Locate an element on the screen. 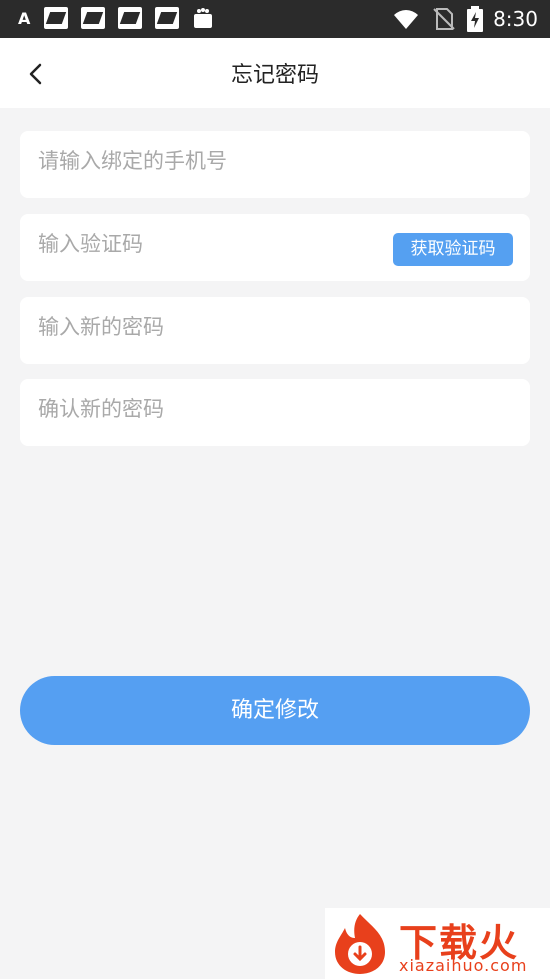 The height and width of the screenshot is (979, 550). no-sim-icon is located at coordinates (444, 19).